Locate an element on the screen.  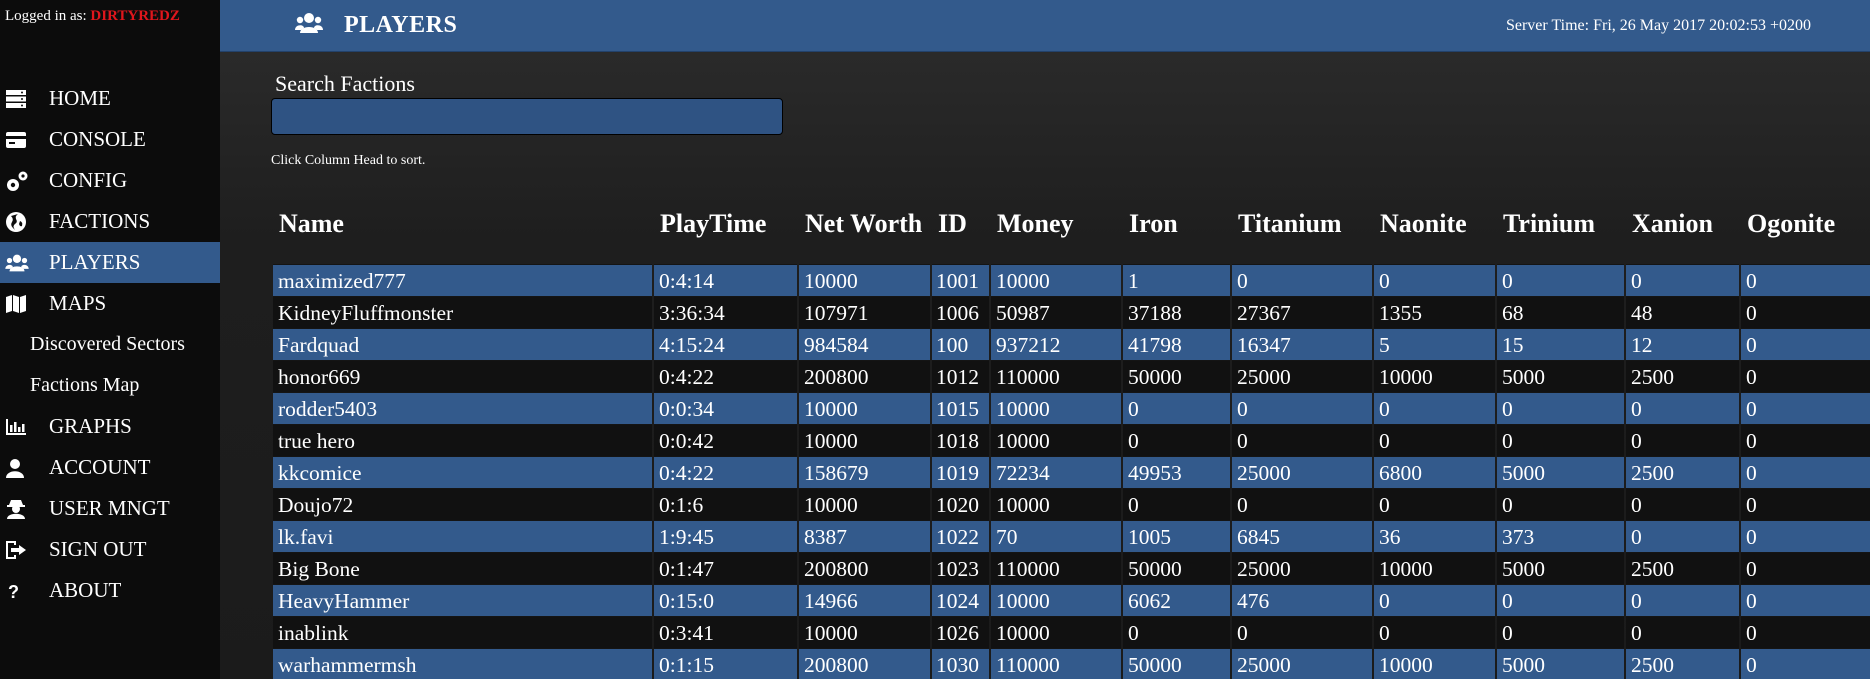
table-cell: 6062 is located at coordinates (1176, 600).